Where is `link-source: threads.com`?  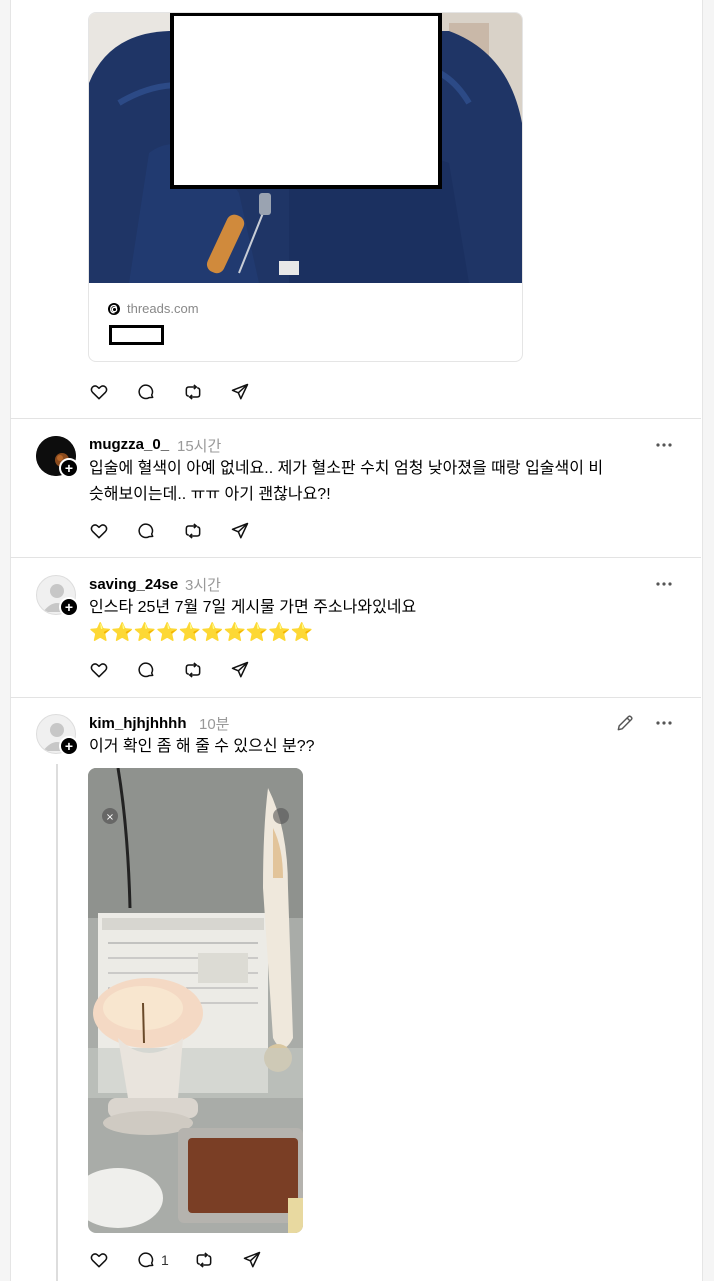
link-source: threads.com is located at coordinates (153, 308).